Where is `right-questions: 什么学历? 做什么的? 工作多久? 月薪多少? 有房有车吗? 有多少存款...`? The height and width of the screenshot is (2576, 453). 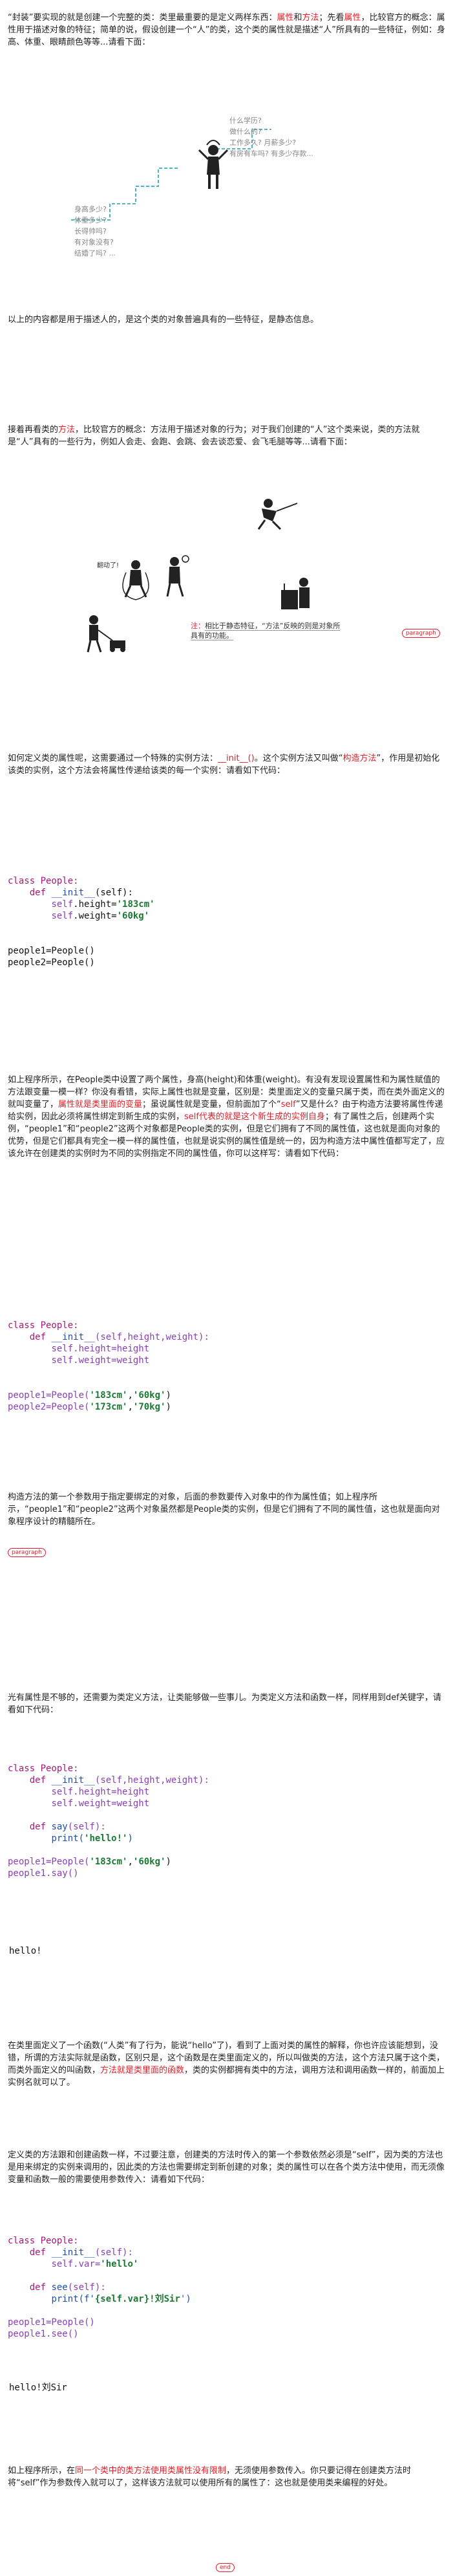 right-questions: 什么学历? 做什么的? 工作多久? 月薪多少? 有房有车吗? 有多少存款... is located at coordinates (271, 137).